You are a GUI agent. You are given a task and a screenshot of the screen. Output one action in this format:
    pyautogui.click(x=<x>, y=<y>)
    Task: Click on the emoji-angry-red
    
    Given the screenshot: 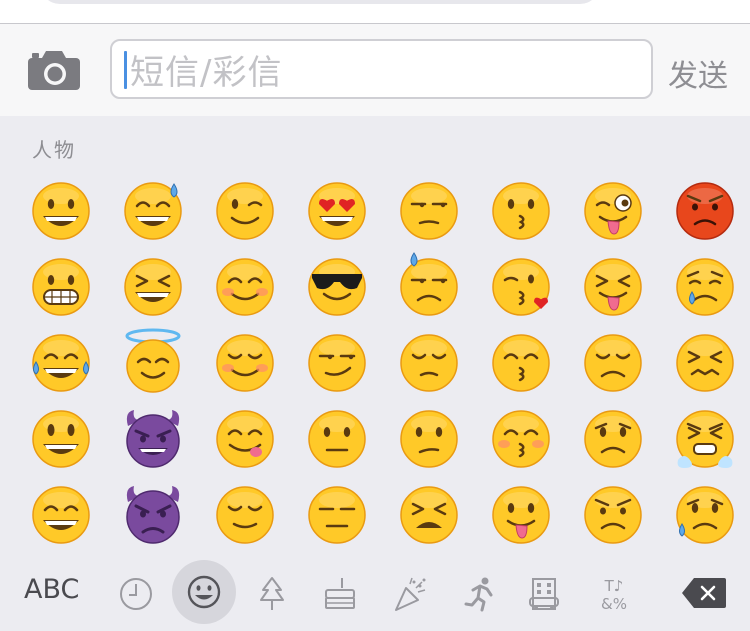 What is the action you would take?
    pyautogui.click(x=705, y=211)
    